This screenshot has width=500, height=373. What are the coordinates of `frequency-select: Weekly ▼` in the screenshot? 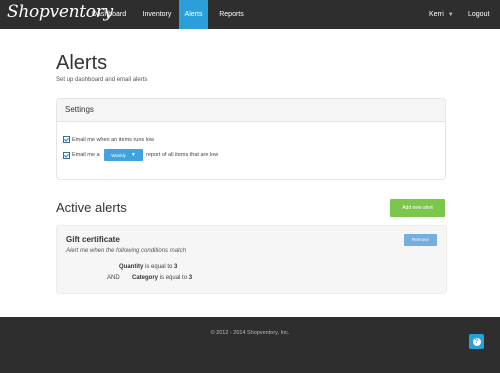 It's located at (124, 155).